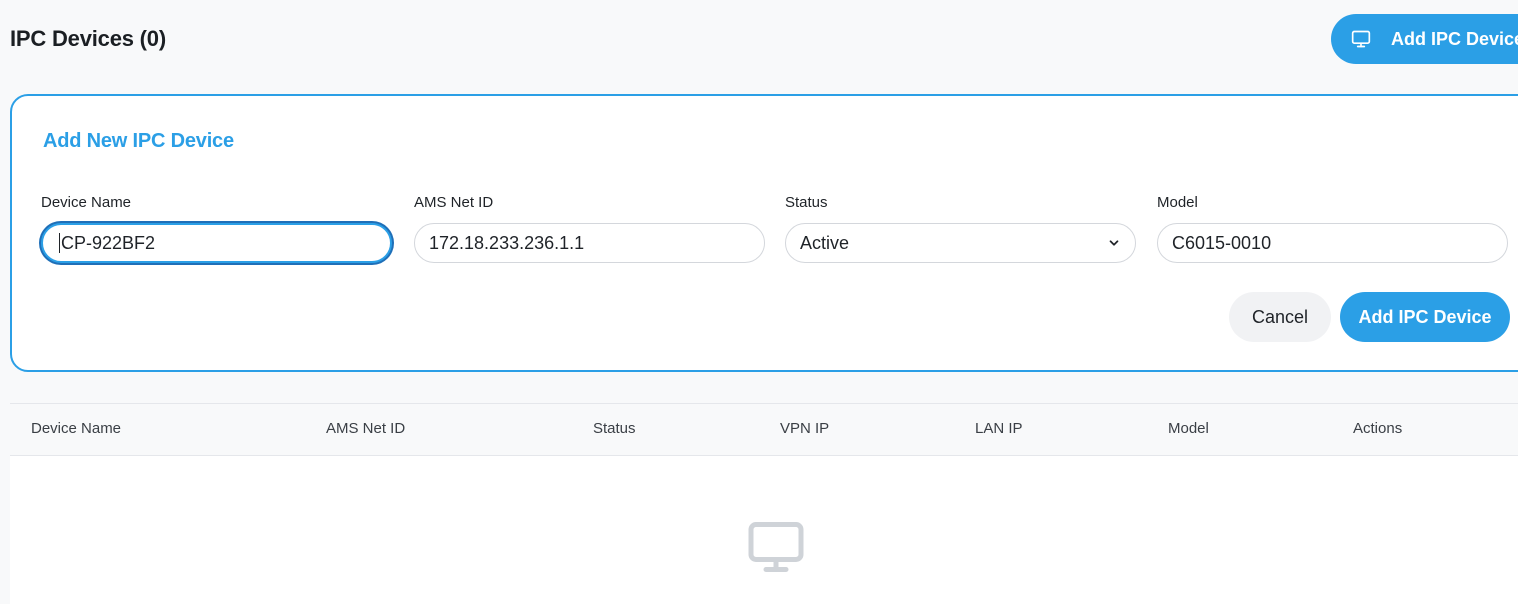  Describe the element at coordinates (88, 38) in the screenshot. I see `page-title: IPC Devices (0)` at that location.